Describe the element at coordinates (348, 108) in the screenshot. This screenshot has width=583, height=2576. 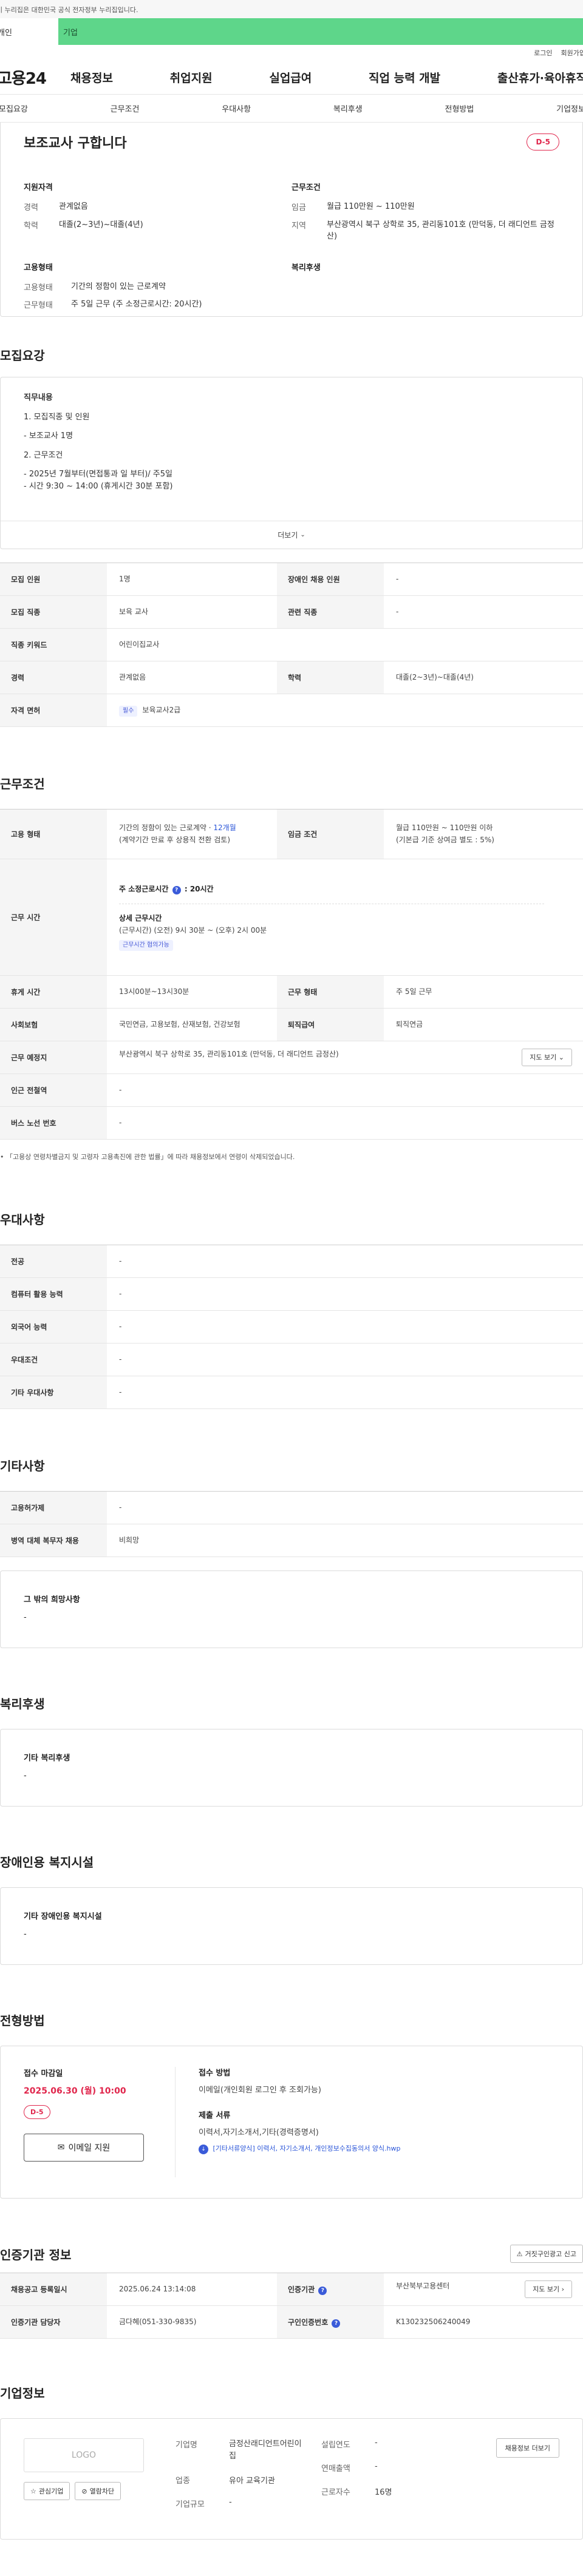
I see `anchor-welfare: 복리후생` at that location.